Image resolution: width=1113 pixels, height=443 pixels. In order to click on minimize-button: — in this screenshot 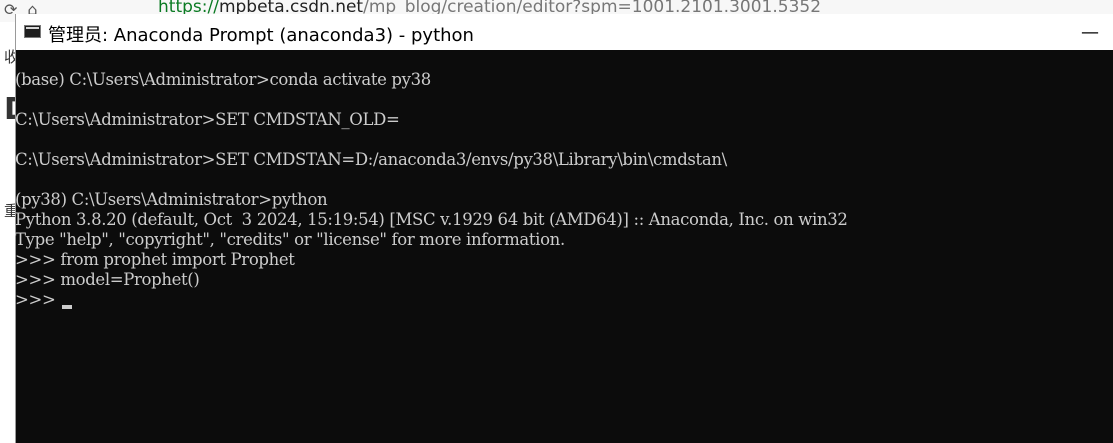, I will do `click(1090, 32)`.